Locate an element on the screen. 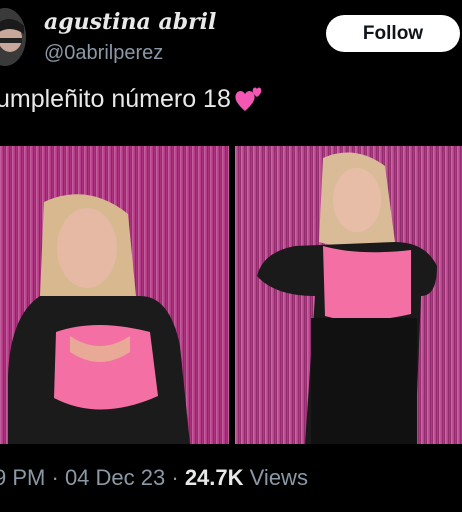  tweet-metadata: 9 PM · 04 Dec 23 · 24.7K Views is located at coordinates (154, 478).